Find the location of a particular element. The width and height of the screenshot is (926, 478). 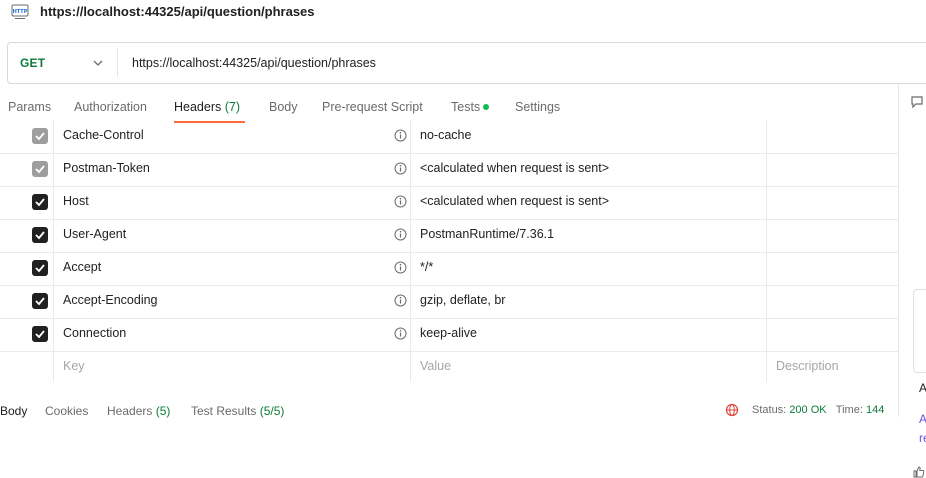

header-value: no-cache is located at coordinates (446, 135).